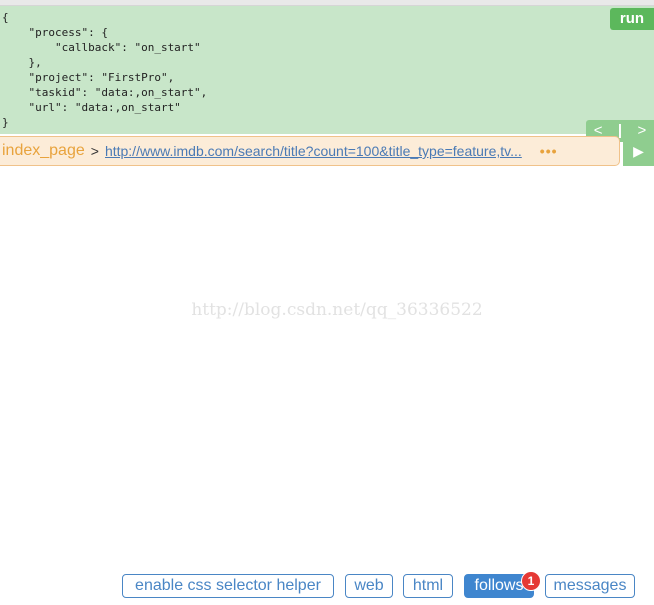 This screenshot has width=654, height=605. Describe the element at coordinates (590, 586) in the screenshot. I see `tab-messages: messages` at that location.